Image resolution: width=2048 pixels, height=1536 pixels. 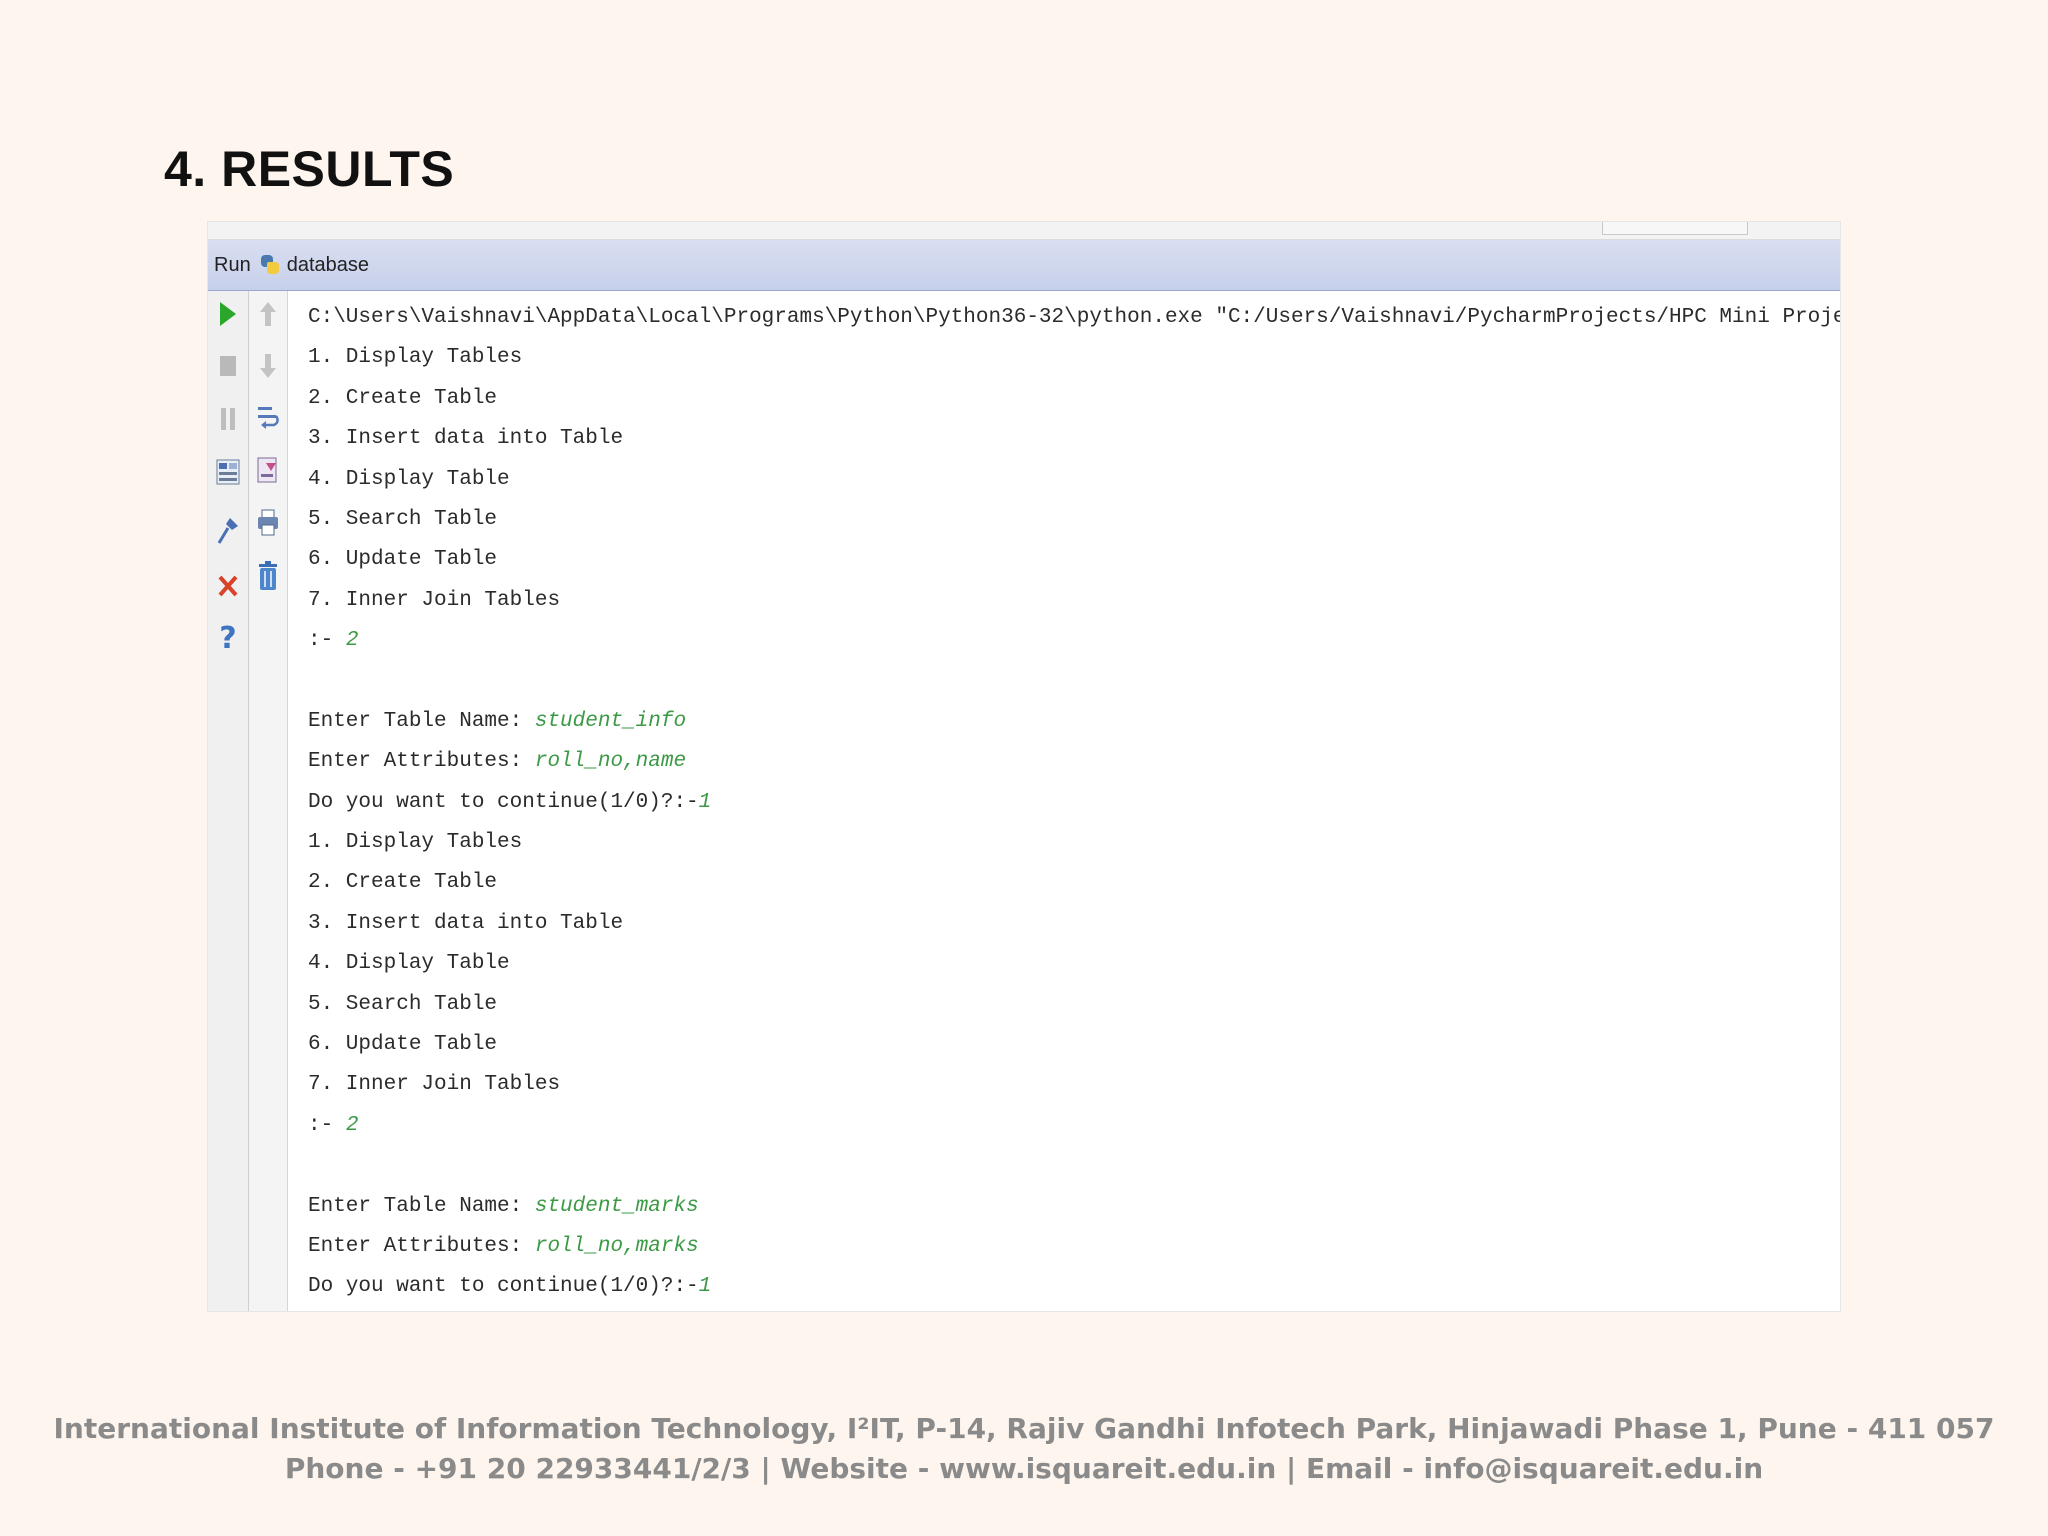 What do you see at coordinates (616, 1206) in the screenshot?
I see `console-user-input: student_marks` at bounding box center [616, 1206].